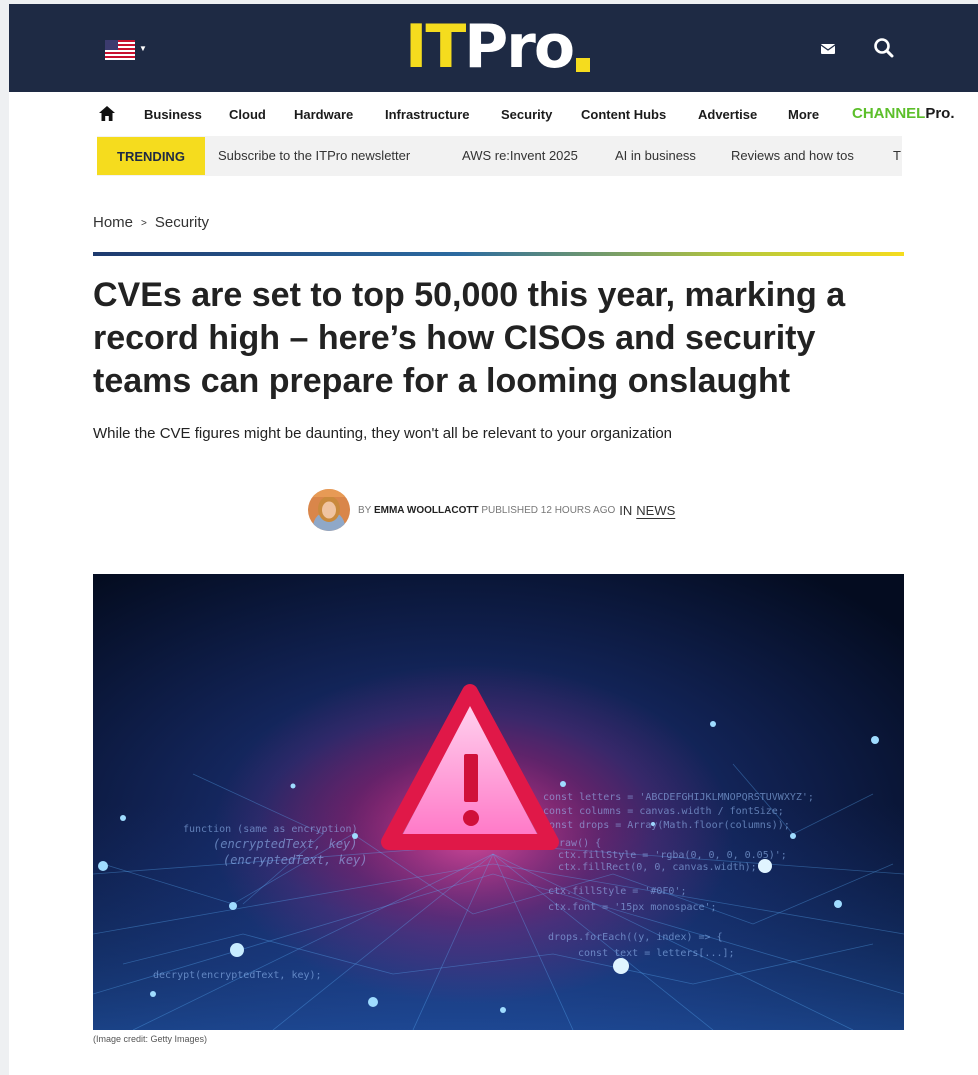 This screenshot has width=978, height=1075. I want to click on search-icon, so click(884, 50).